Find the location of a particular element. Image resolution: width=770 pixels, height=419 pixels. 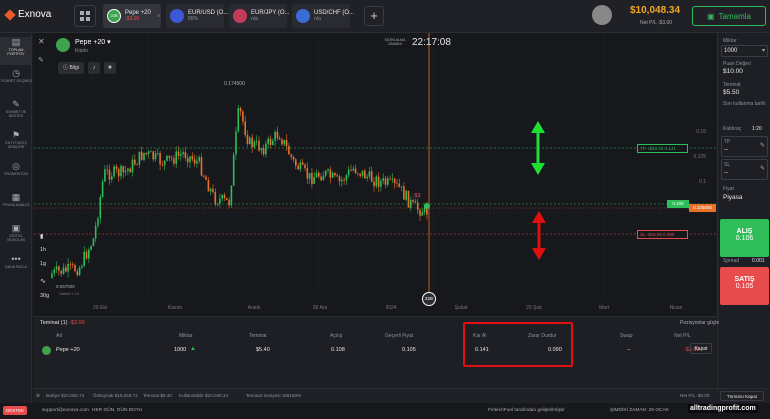

col-netpl: Net P/L is located at coordinates (682, 336).